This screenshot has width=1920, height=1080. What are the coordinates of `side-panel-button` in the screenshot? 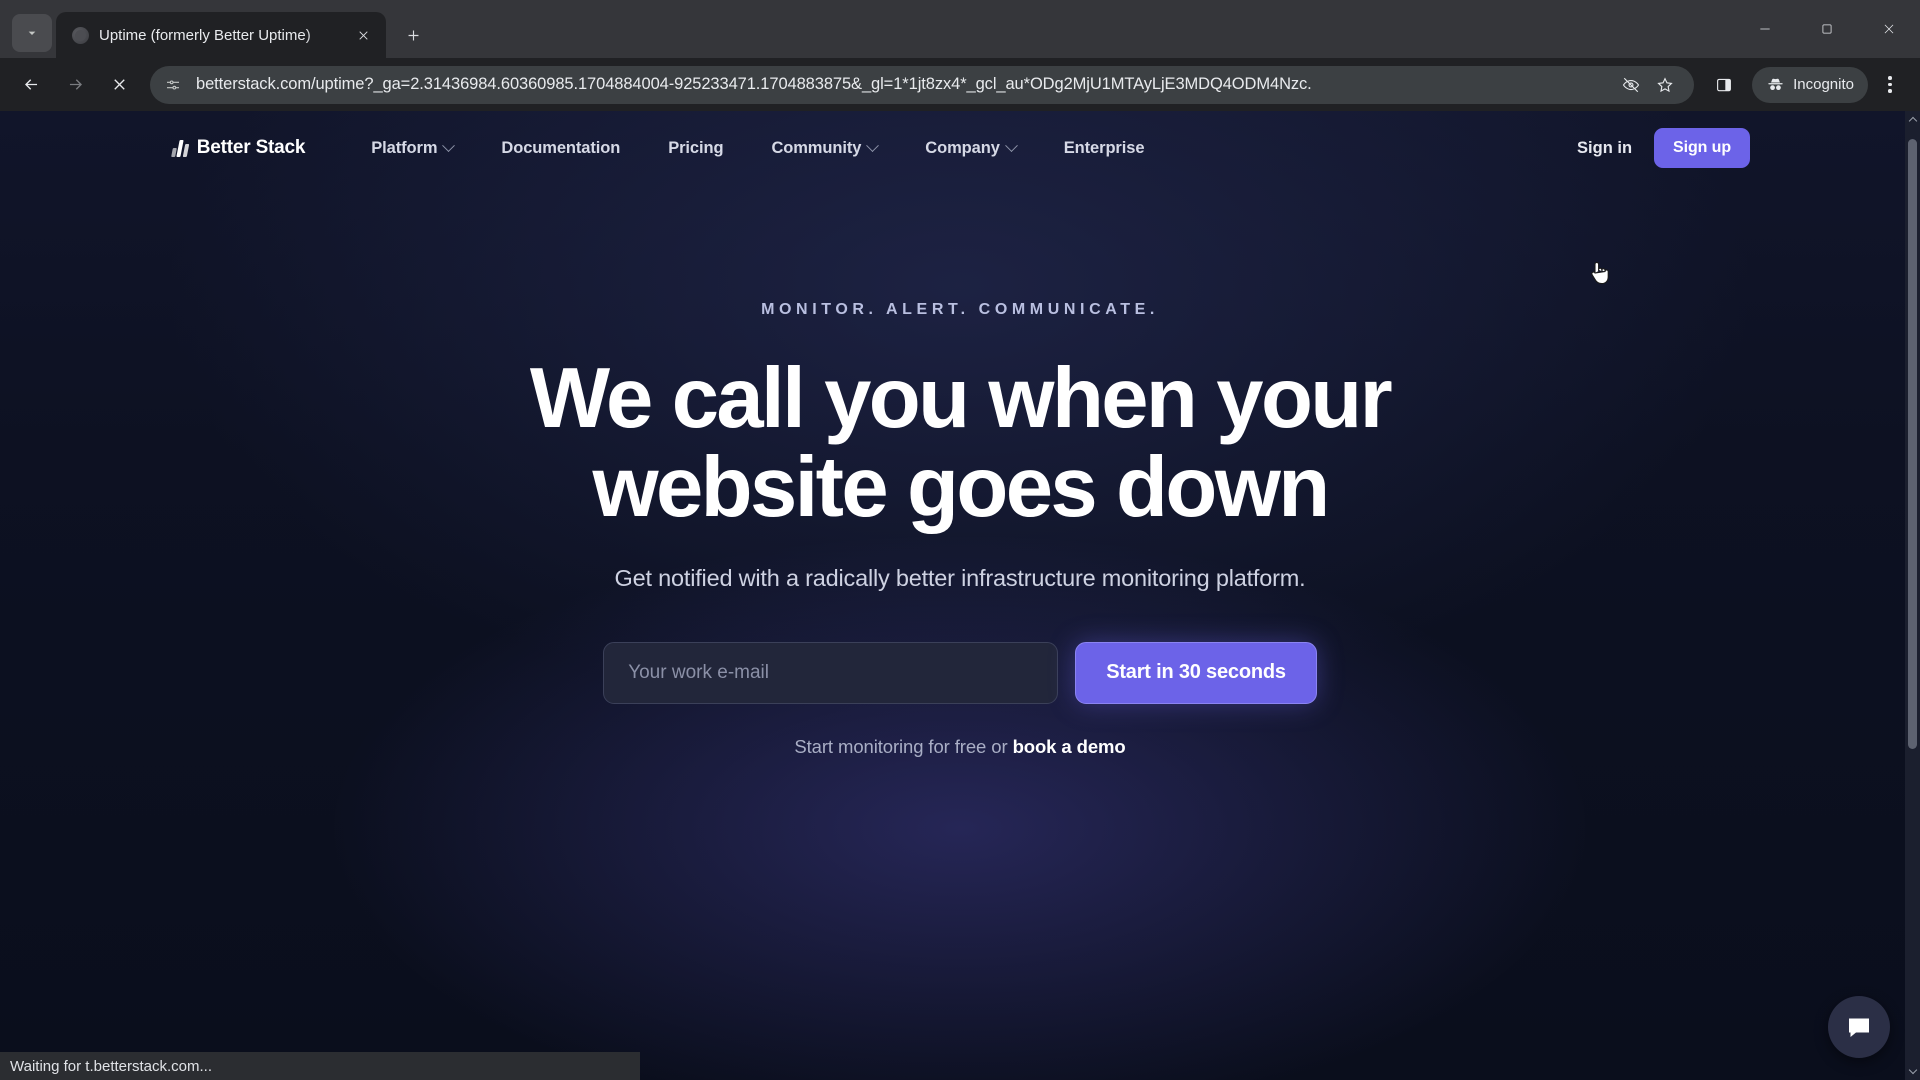 It's located at (1724, 85).